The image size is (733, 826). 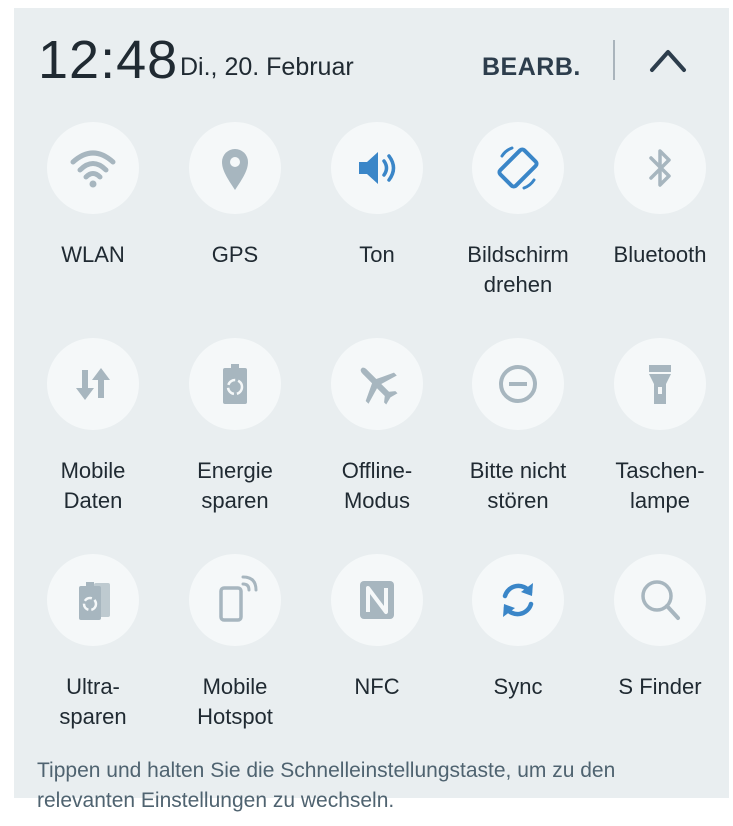 I want to click on airplane-icon, so click(x=377, y=384).